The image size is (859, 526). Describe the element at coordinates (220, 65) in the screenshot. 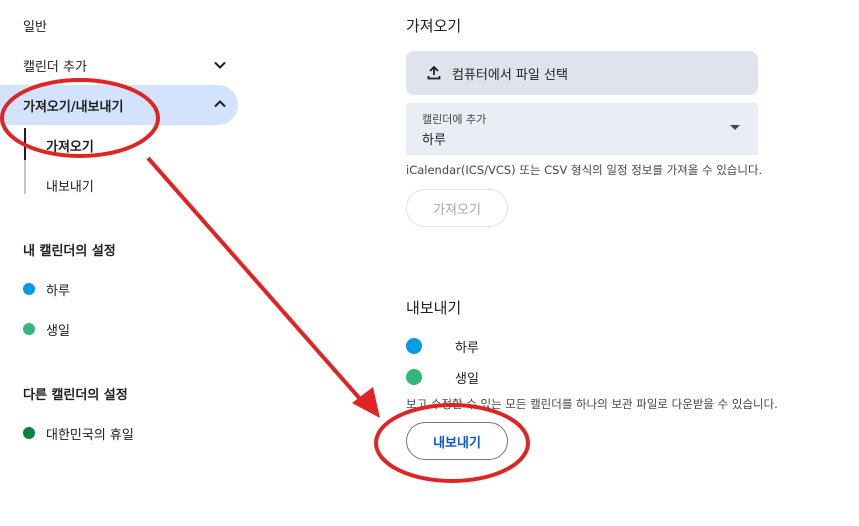

I see `chevron-down-icon` at that location.